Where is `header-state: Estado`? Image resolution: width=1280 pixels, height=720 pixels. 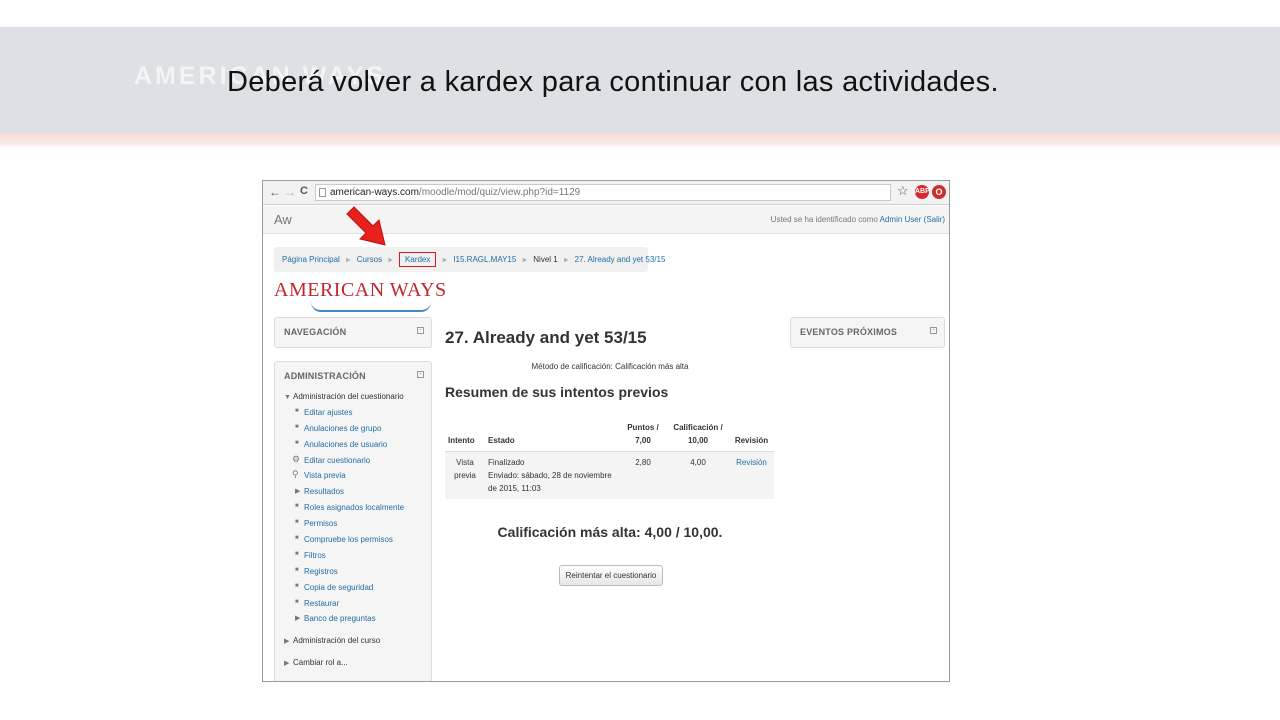
header-state: Estado is located at coordinates (552, 435).